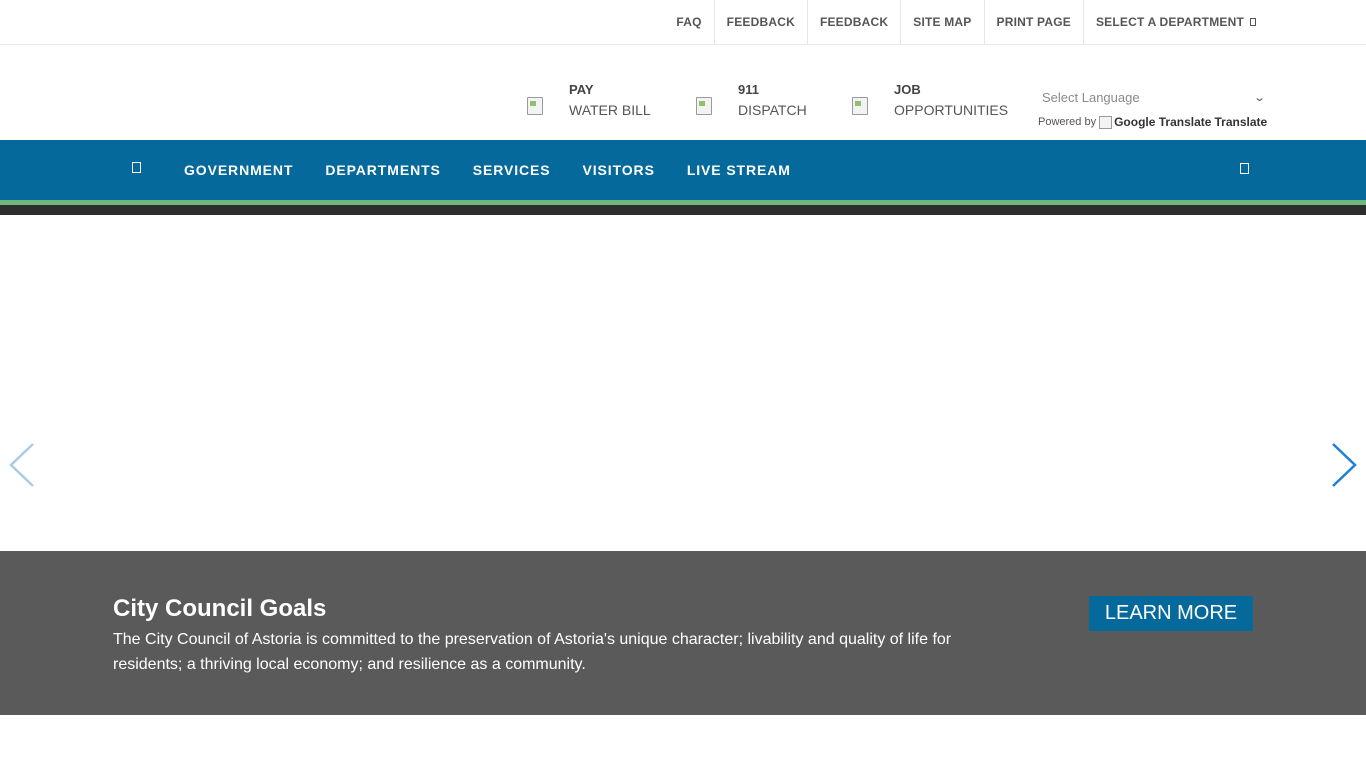 This screenshot has height=768, width=1366. Describe the element at coordinates (683, 210) in the screenshot. I see `dark-stripe` at that location.